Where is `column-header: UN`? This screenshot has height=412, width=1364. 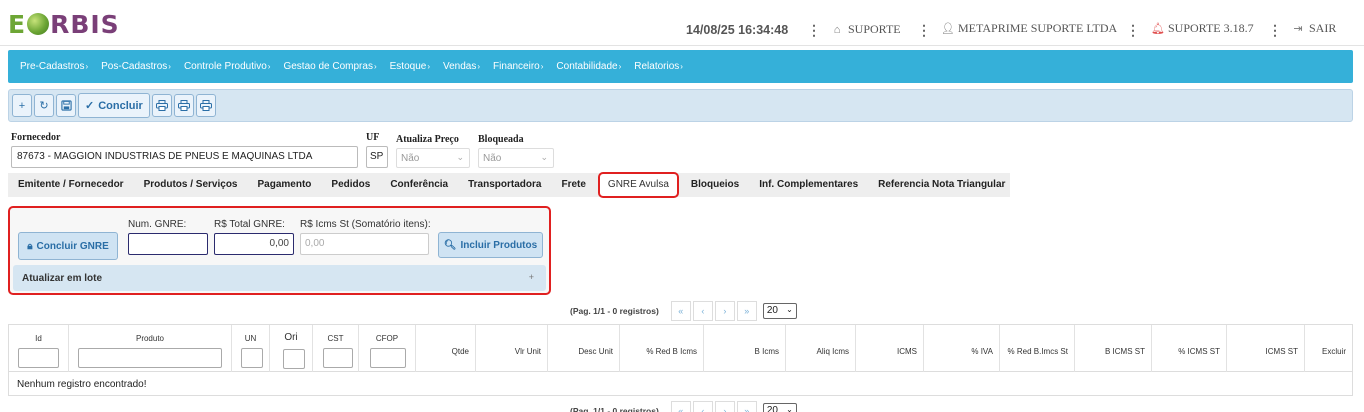
column-header: UN is located at coordinates (250, 338).